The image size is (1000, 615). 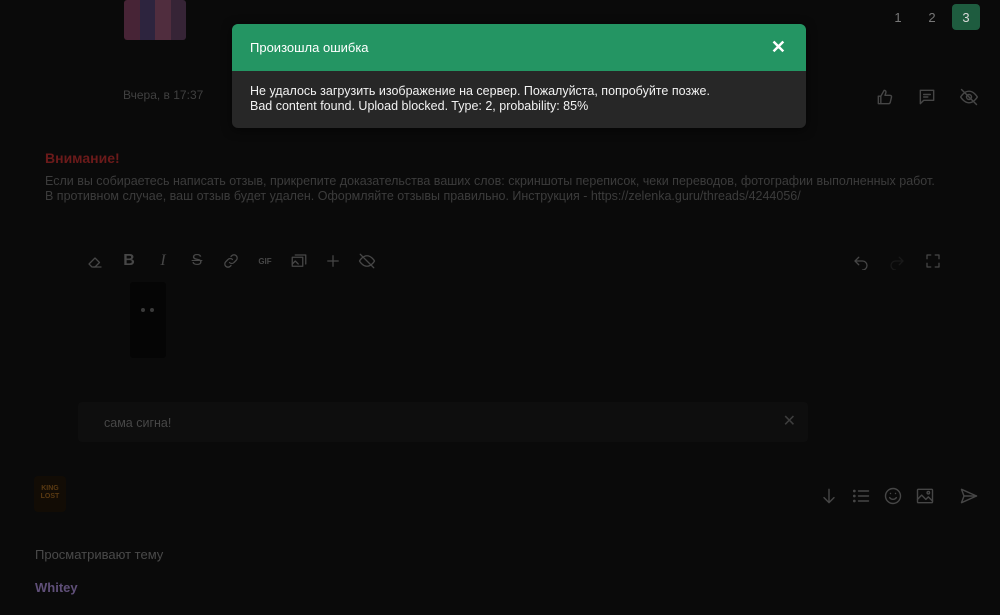 I want to click on quoted-reply: сама сигна! ✕, so click(x=443, y=422).